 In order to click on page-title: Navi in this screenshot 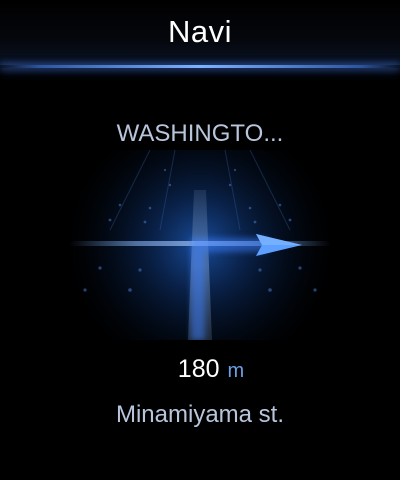, I will do `click(199, 31)`.